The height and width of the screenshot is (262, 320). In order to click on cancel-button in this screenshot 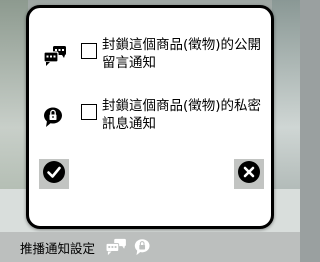, I will do `click(249, 174)`.